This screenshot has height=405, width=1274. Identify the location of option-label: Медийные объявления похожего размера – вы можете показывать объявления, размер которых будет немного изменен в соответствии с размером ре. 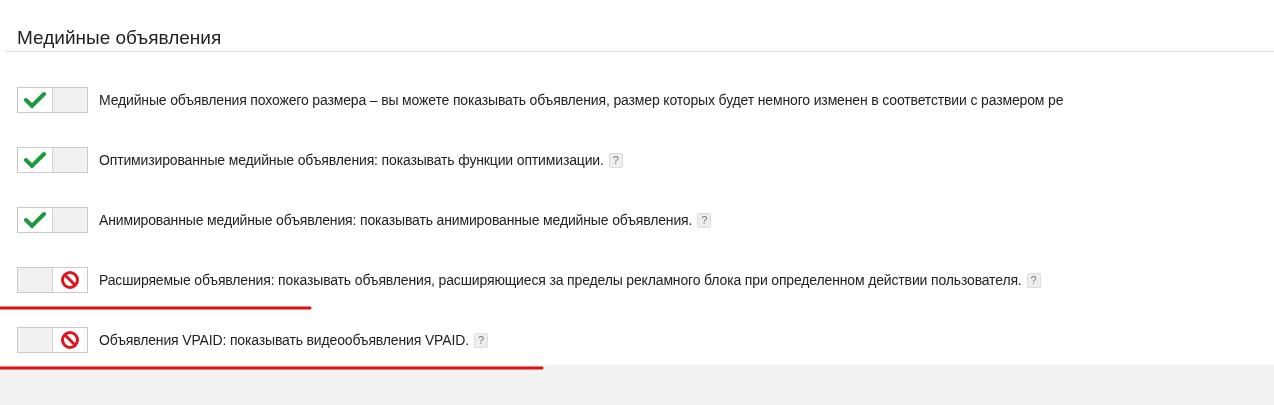
(581, 100).